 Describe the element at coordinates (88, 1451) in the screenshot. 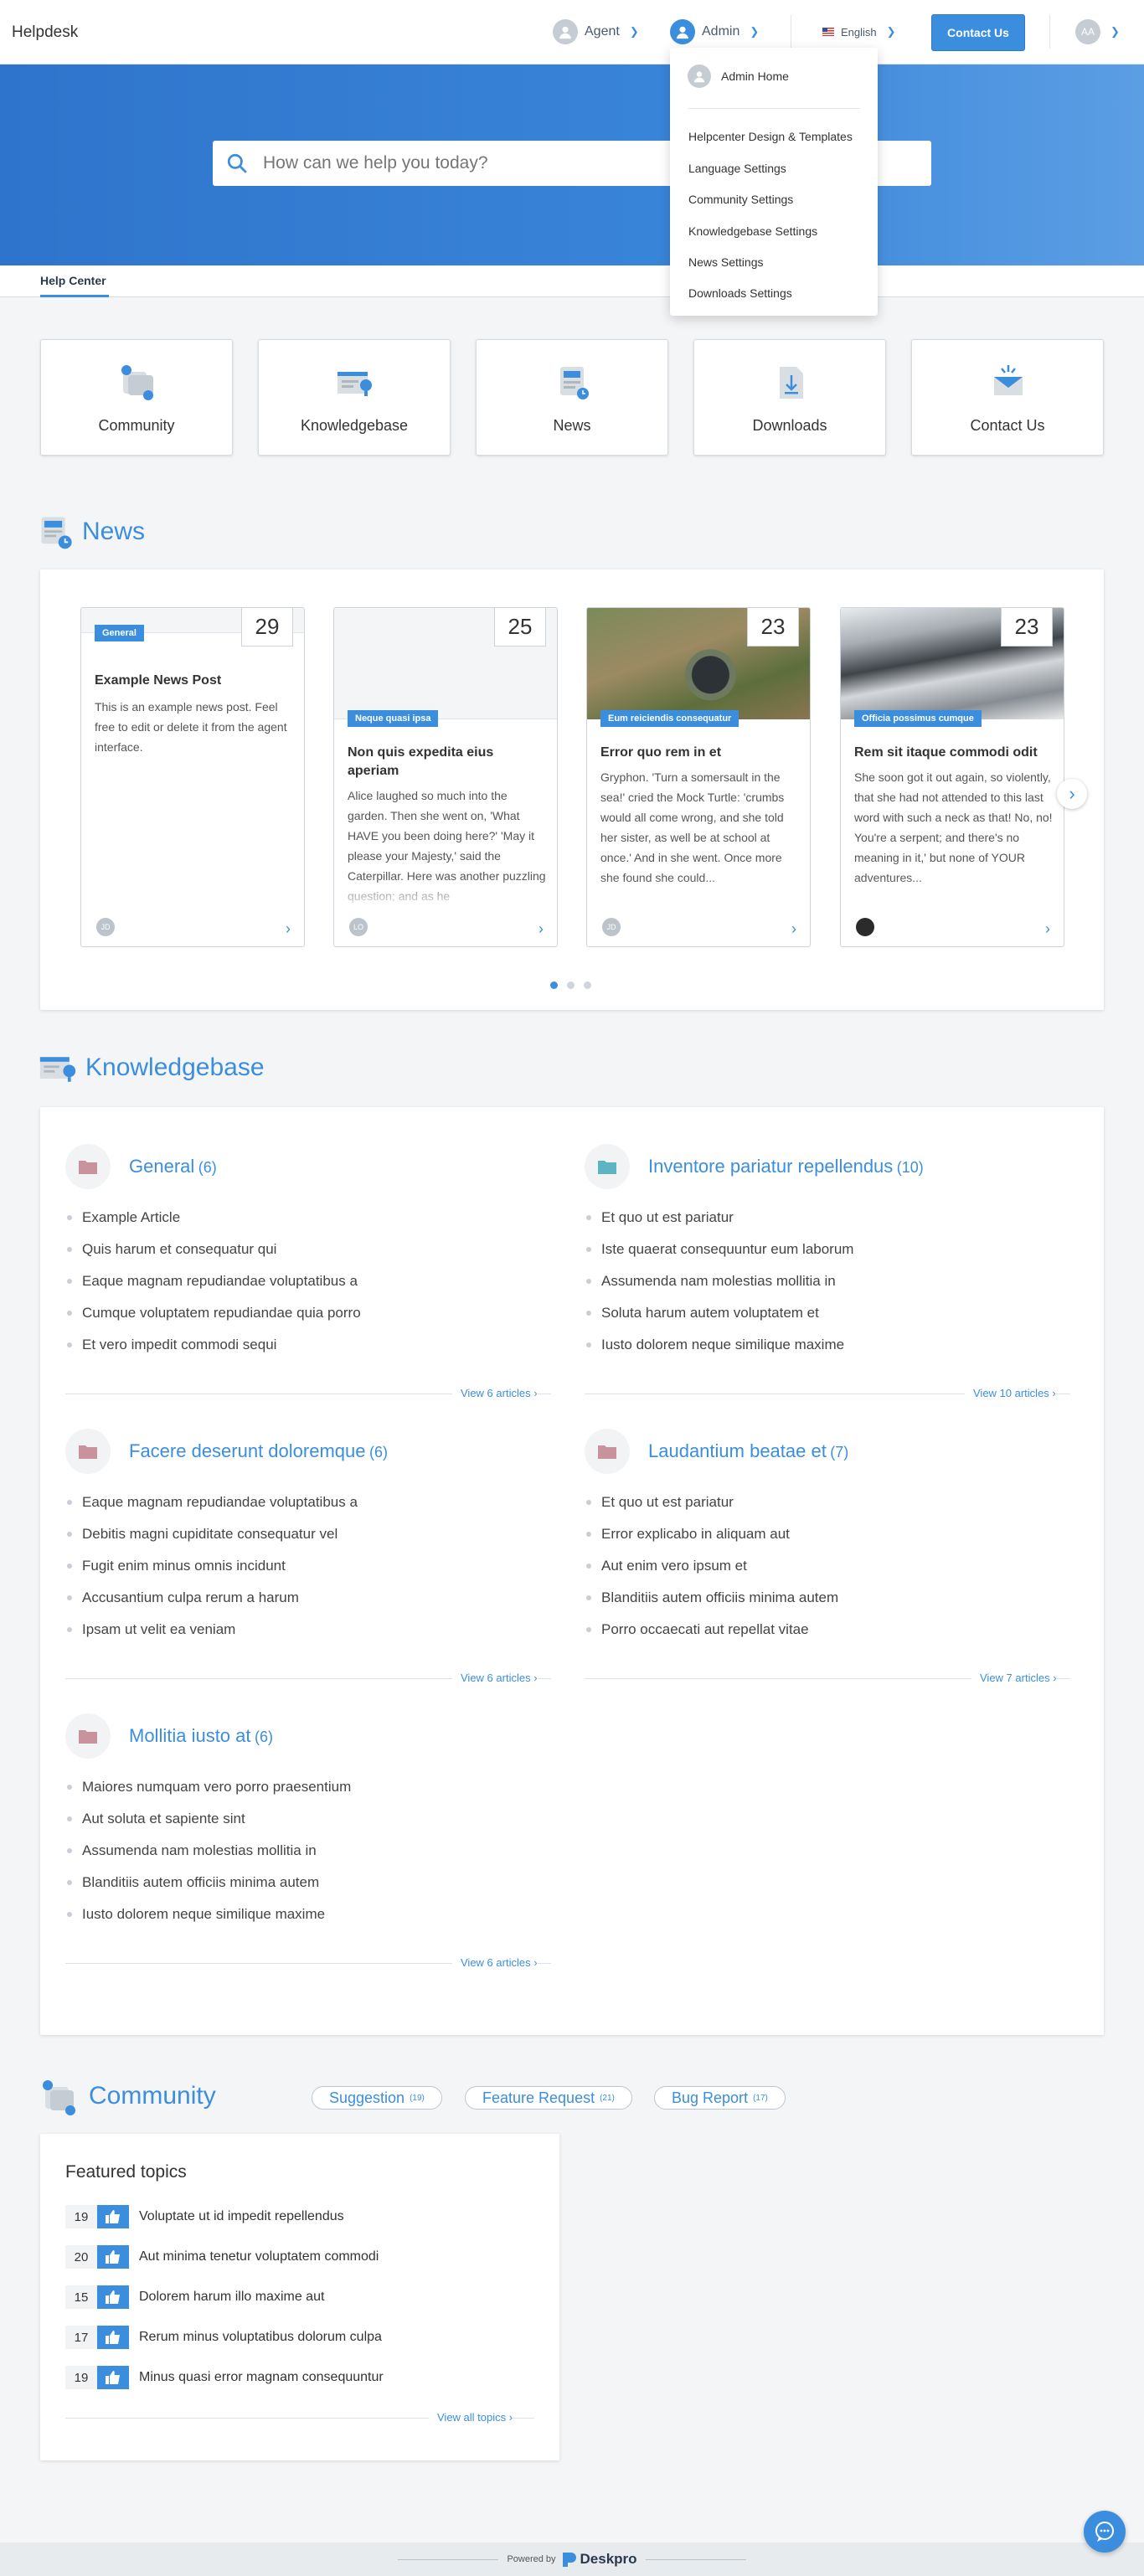

I see `folder-icon` at that location.